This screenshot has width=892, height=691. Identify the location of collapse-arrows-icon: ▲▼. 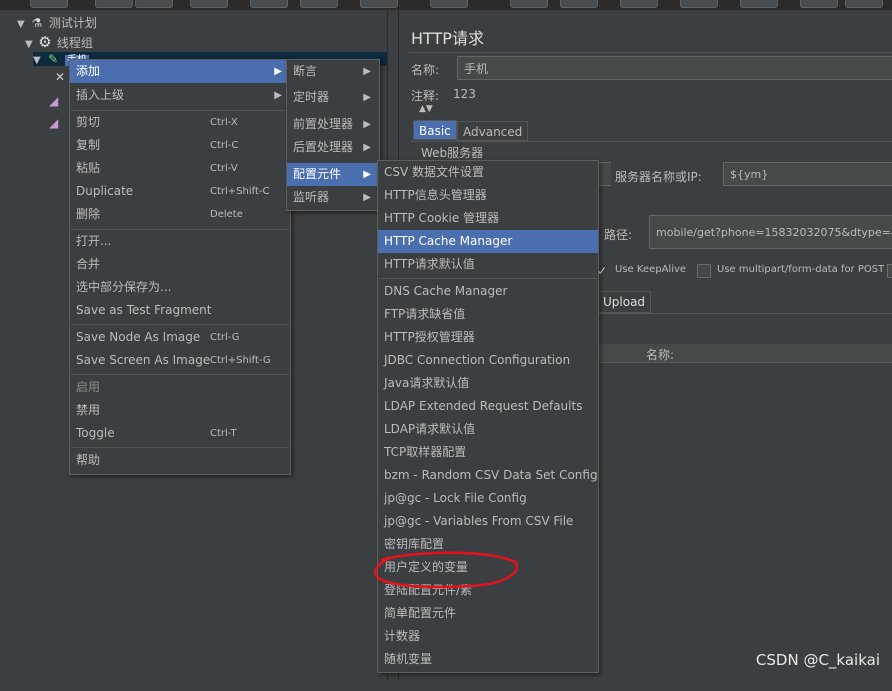
(426, 109).